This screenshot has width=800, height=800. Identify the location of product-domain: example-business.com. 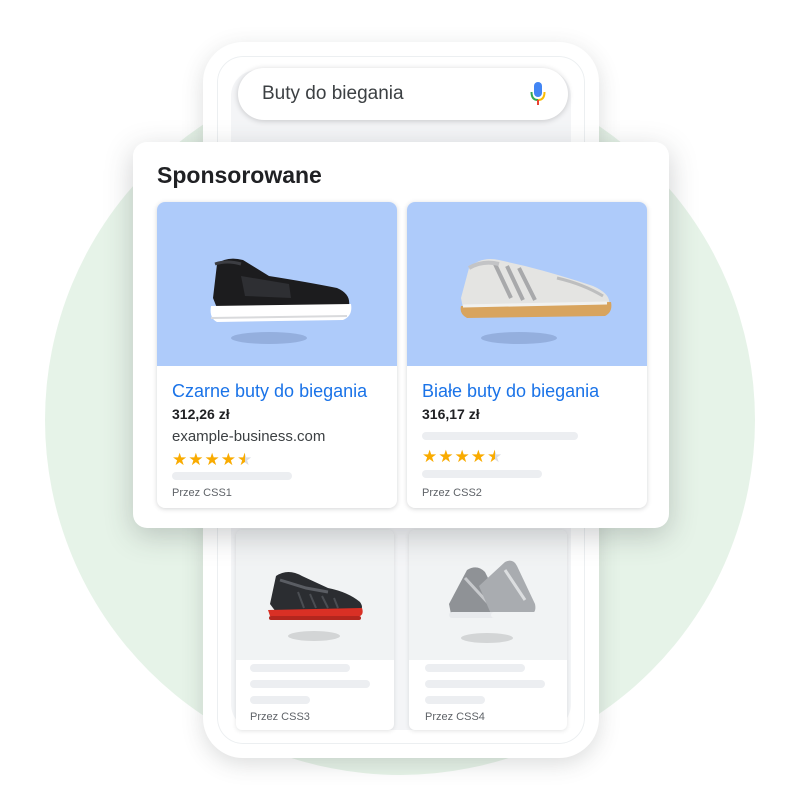
(249, 436).